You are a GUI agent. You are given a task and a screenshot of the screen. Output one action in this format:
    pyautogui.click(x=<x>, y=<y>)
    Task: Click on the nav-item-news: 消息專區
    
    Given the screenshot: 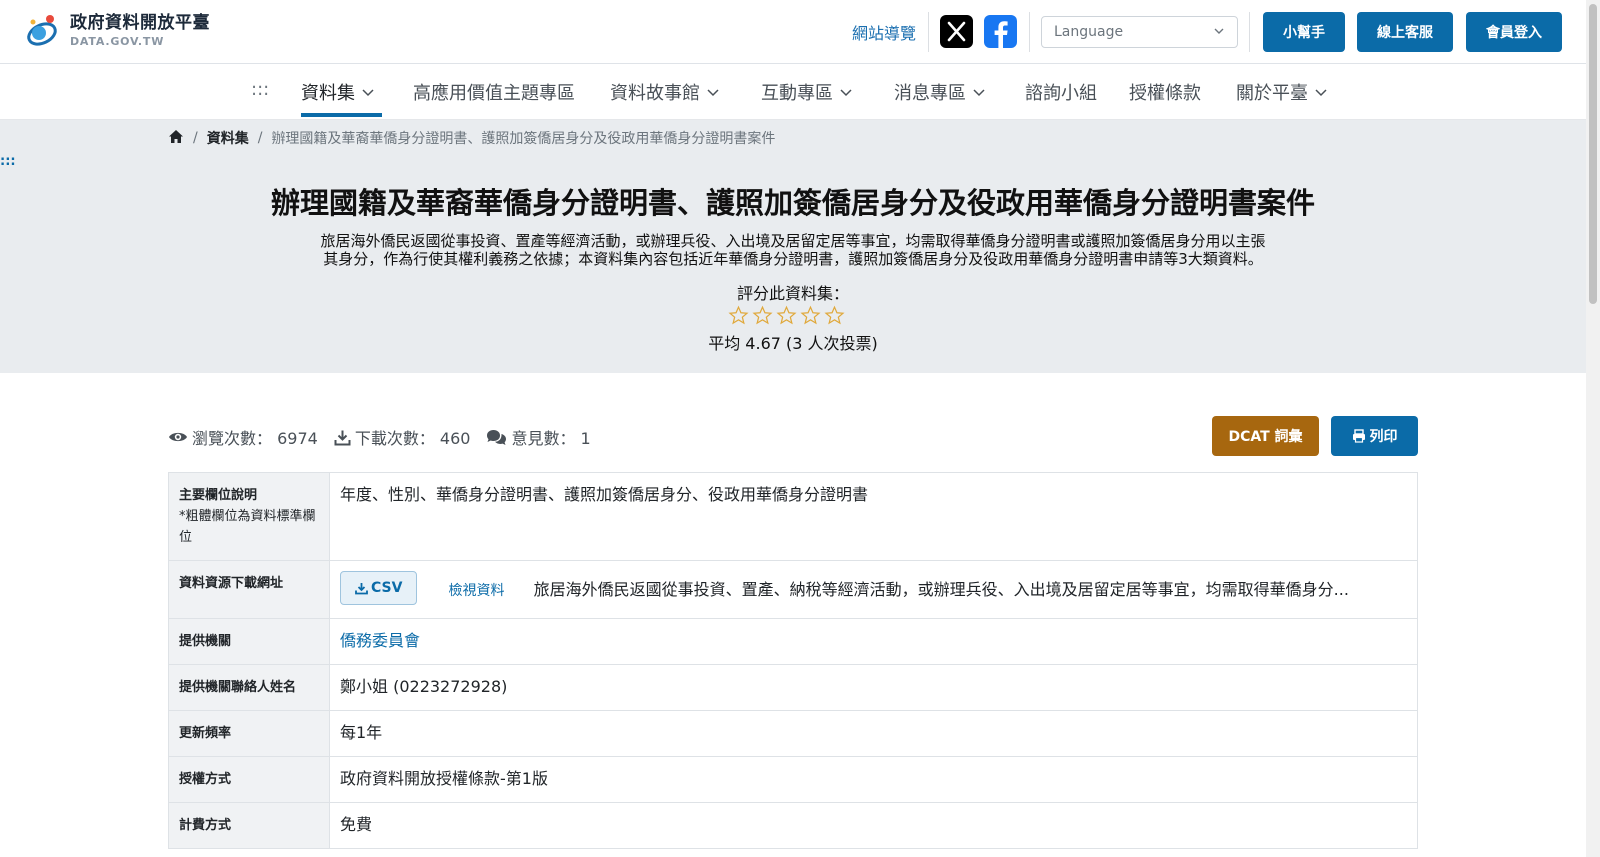 What is the action you would take?
    pyautogui.click(x=940, y=92)
    